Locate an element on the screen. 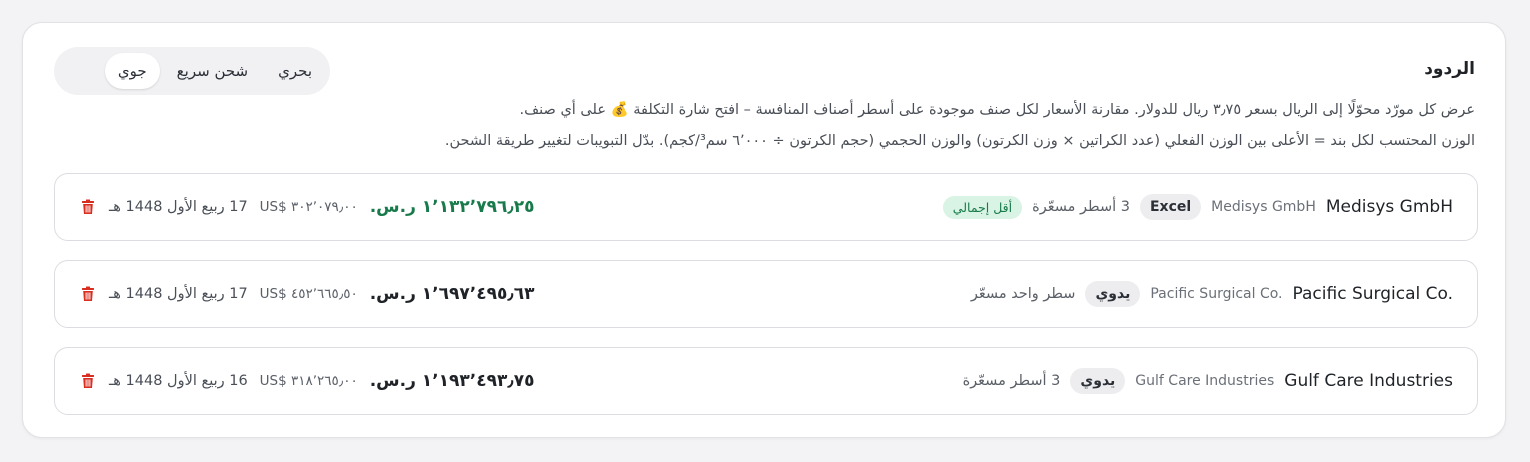 This screenshot has width=1530, height=462. section-title: الردود is located at coordinates (1449, 69).